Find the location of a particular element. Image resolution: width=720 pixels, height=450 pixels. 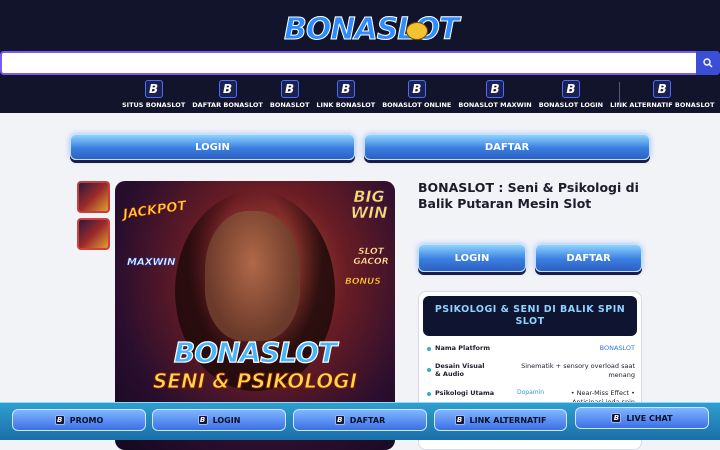

bottom-login-label: LOGIN is located at coordinates (226, 420).